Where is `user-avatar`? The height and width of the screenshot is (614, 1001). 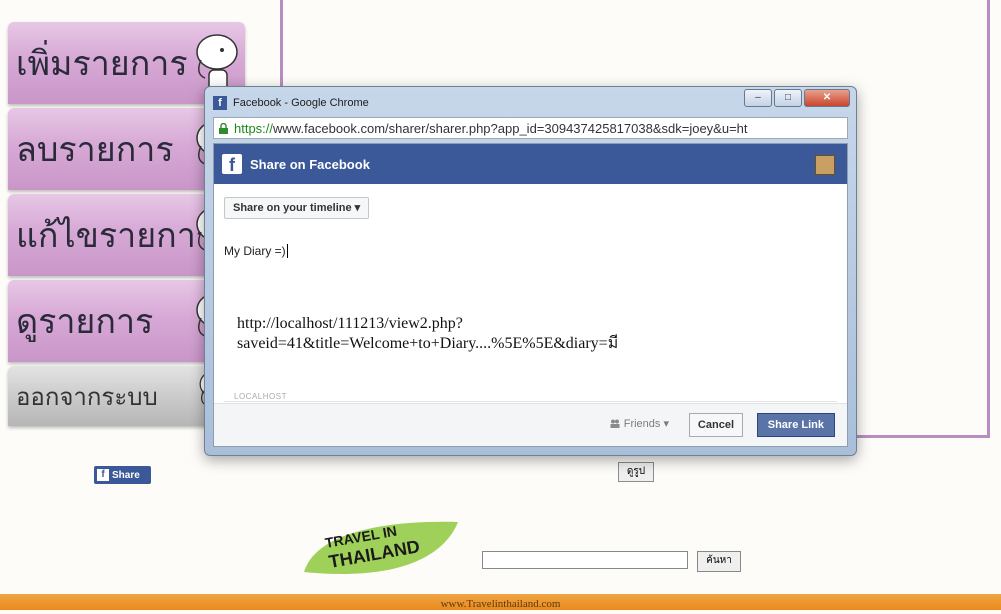 user-avatar is located at coordinates (825, 165).